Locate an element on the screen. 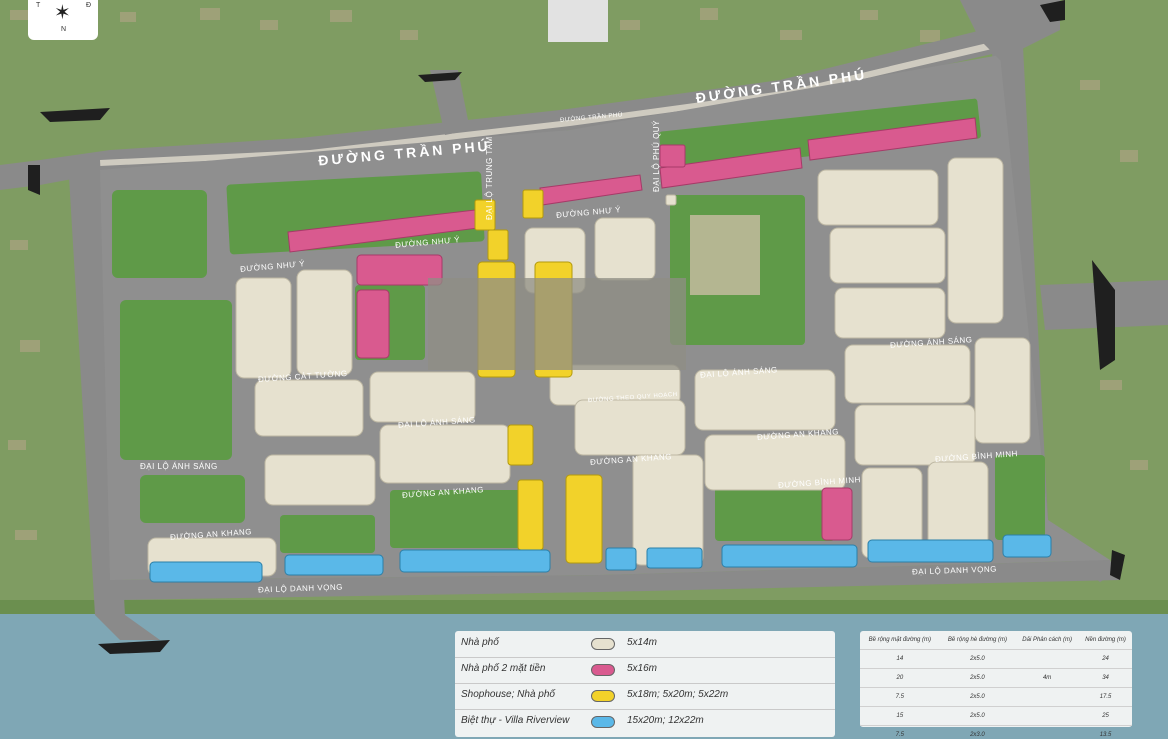 This screenshot has width=1168, height=739. spec-header: Nền đường (m) is located at coordinates (1105, 640).